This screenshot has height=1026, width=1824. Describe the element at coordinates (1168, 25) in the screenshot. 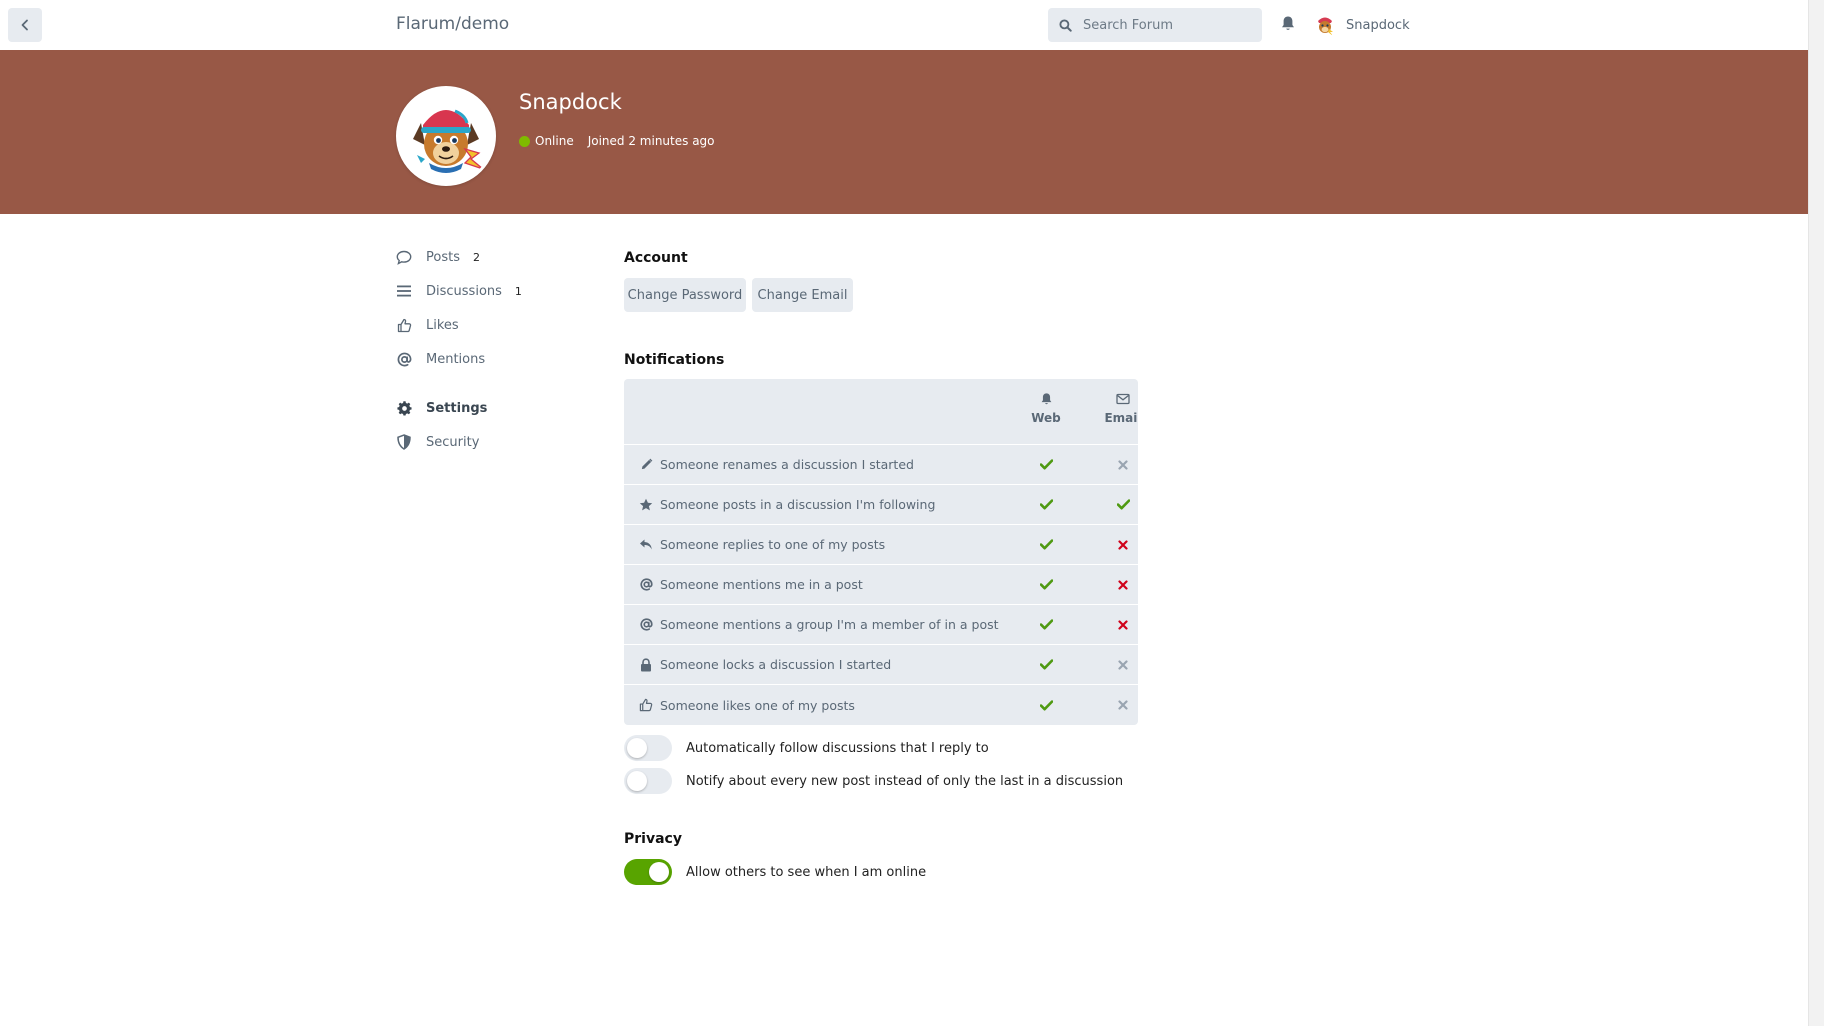

I see `search-input` at that location.